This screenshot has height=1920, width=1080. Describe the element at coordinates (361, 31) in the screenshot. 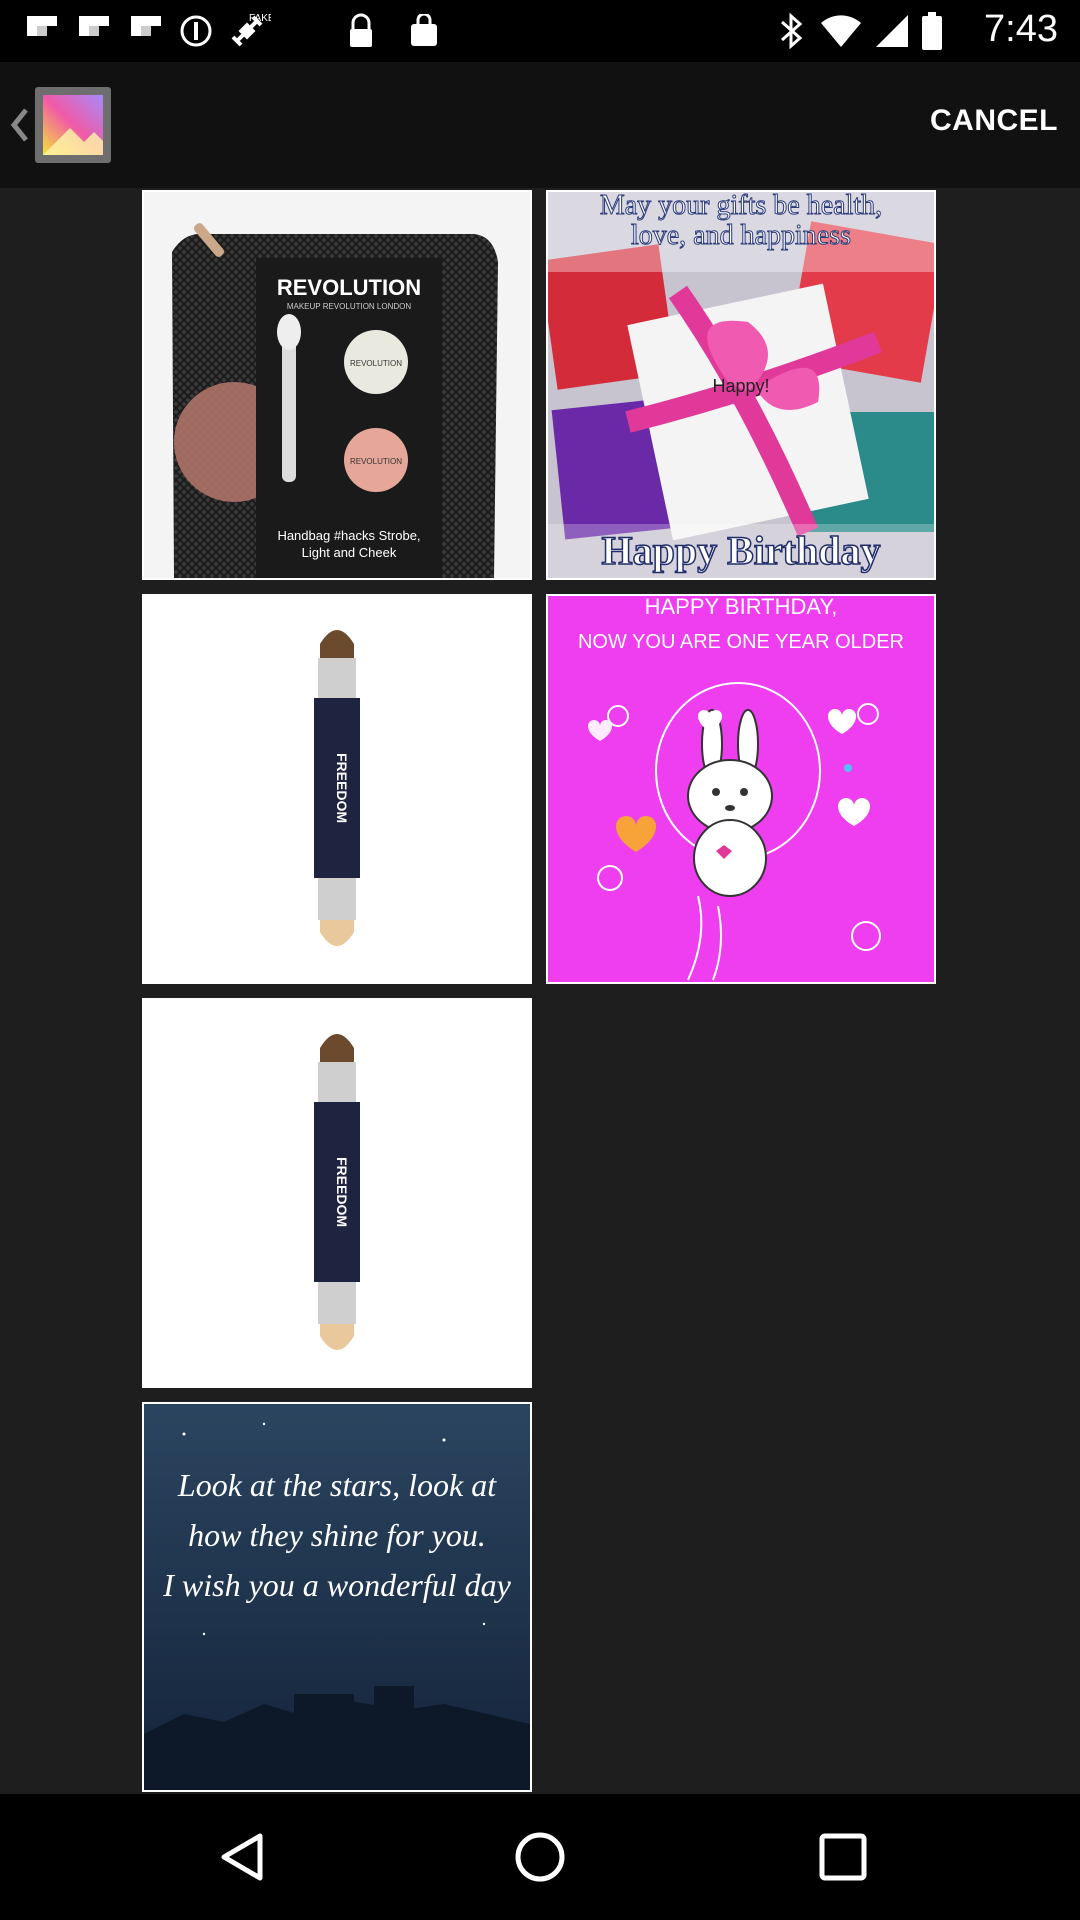

I see `lock-icon` at that location.